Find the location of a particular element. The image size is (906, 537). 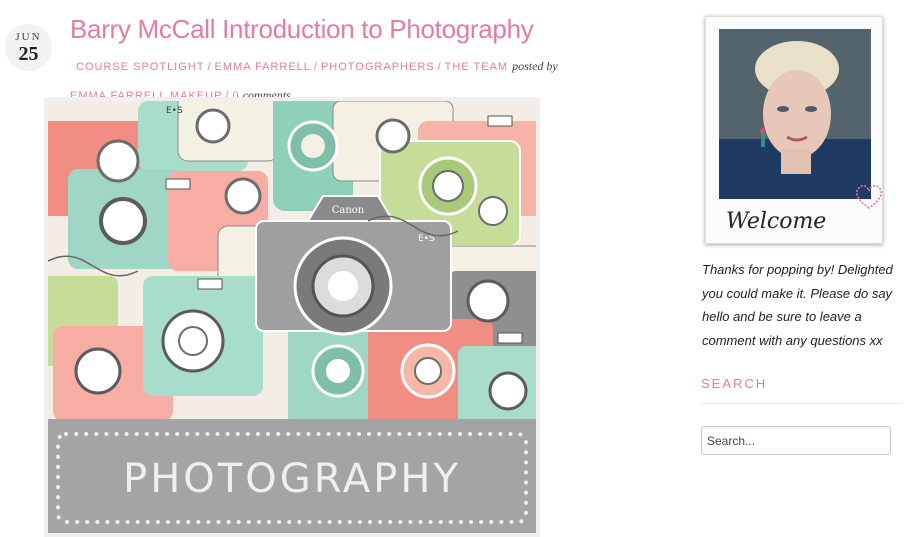

search-input is located at coordinates (796, 440).